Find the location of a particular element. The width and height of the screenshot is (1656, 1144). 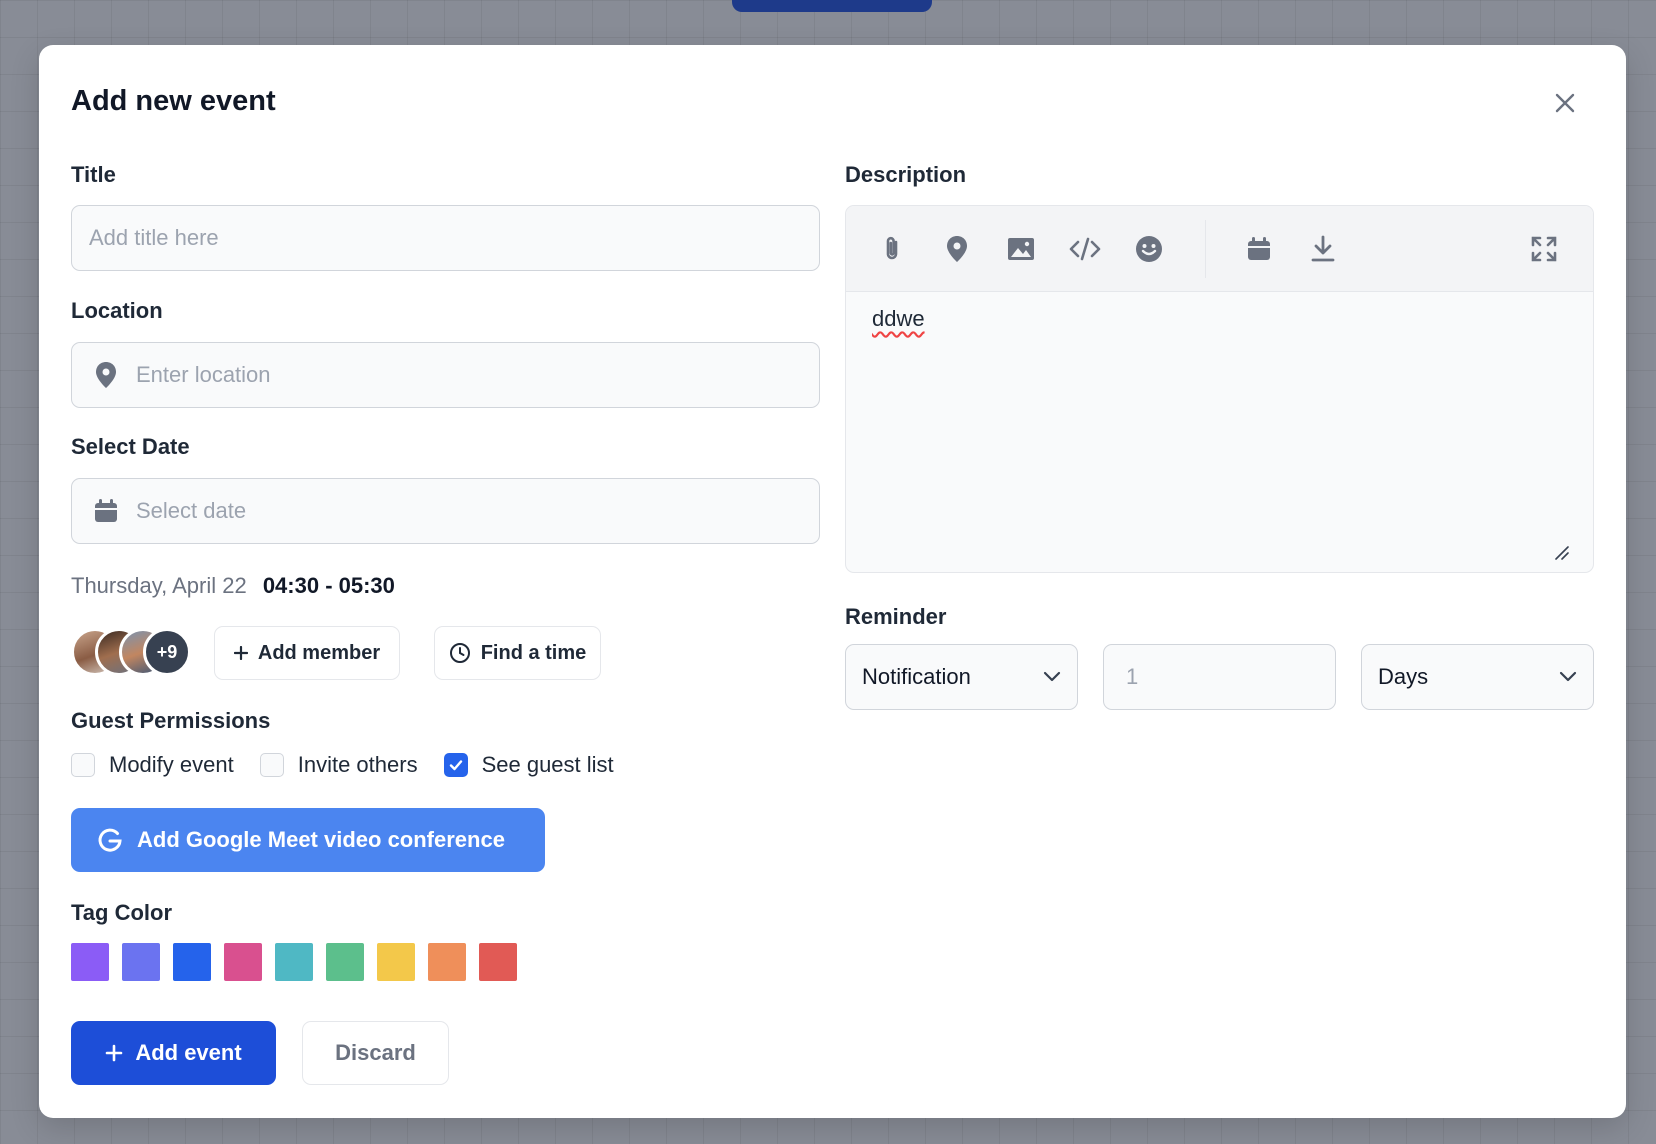

event-datetime: Thursday, April 22 04:30 - 05:30 is located at coordinates (233, 586).